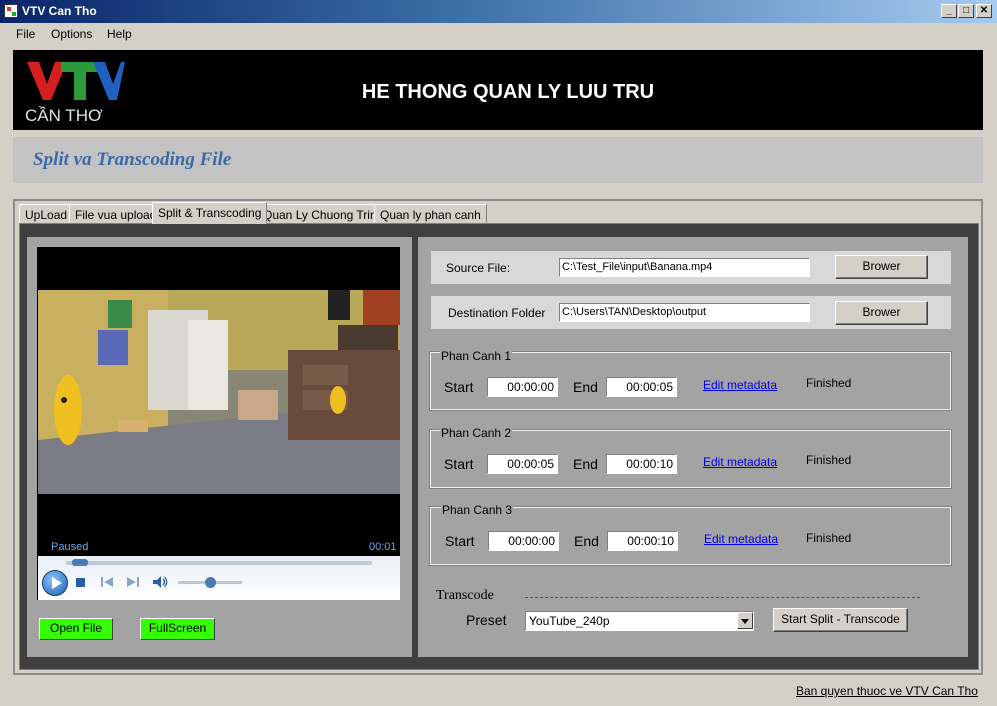 This screenshot has width=997, height=706. Describe the element at coordinates (477, 510) in the screenshot. I see `scene-title: Phan Canh 3` at that location.